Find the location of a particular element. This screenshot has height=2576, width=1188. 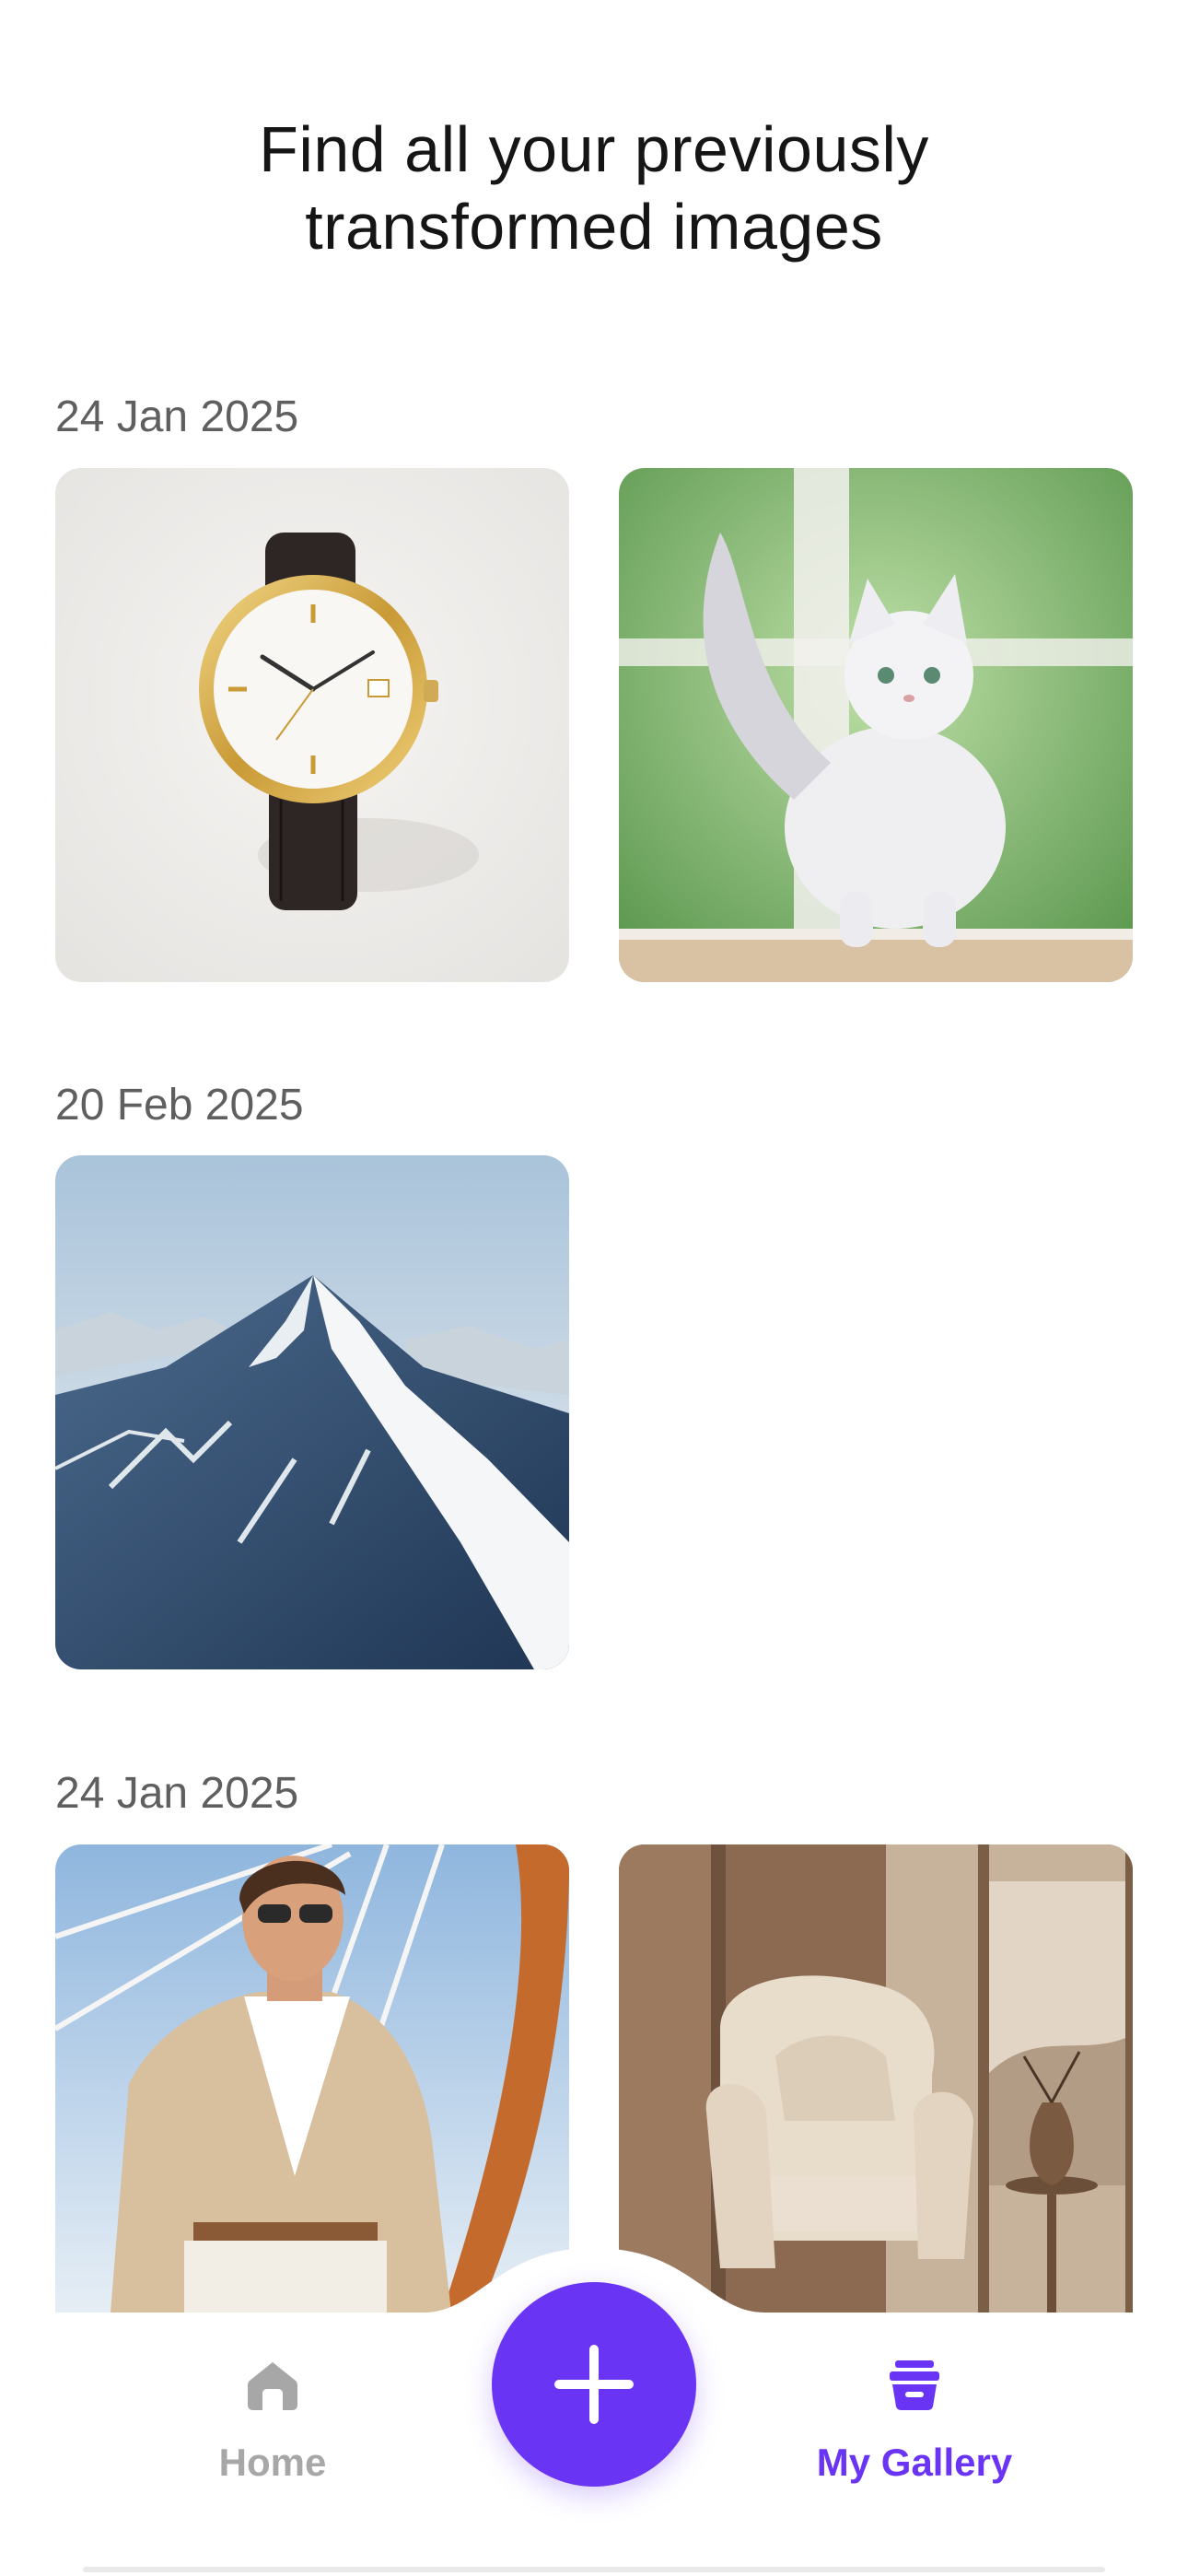

date-header: 20 Feb 2025 is located at coordinates (179, 1105).